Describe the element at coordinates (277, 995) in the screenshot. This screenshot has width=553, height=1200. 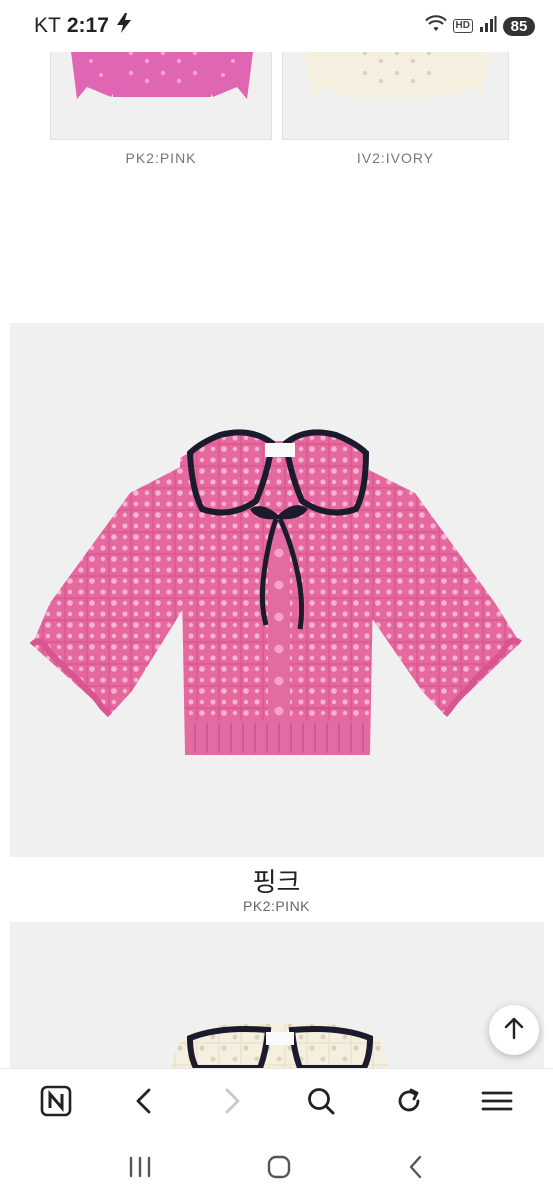
I see `product-image-ivory` at that location.